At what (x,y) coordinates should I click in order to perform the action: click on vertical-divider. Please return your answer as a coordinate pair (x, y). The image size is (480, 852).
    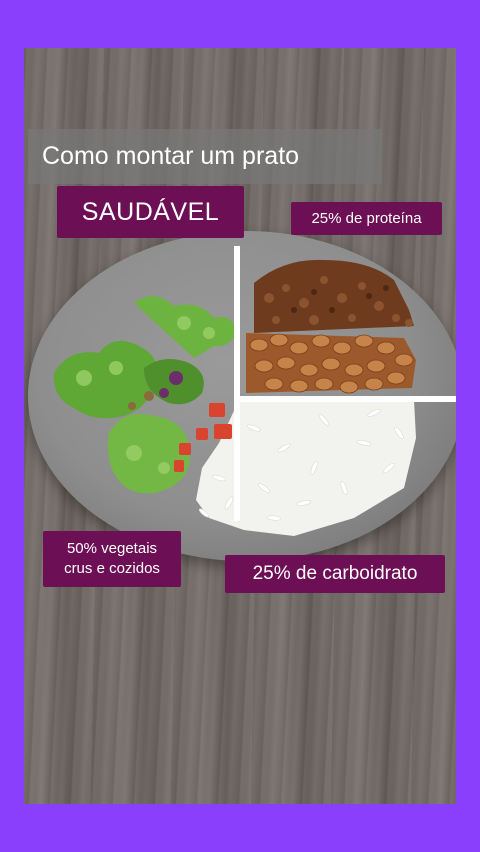
    Looking at the image, I should click on (237, 383).